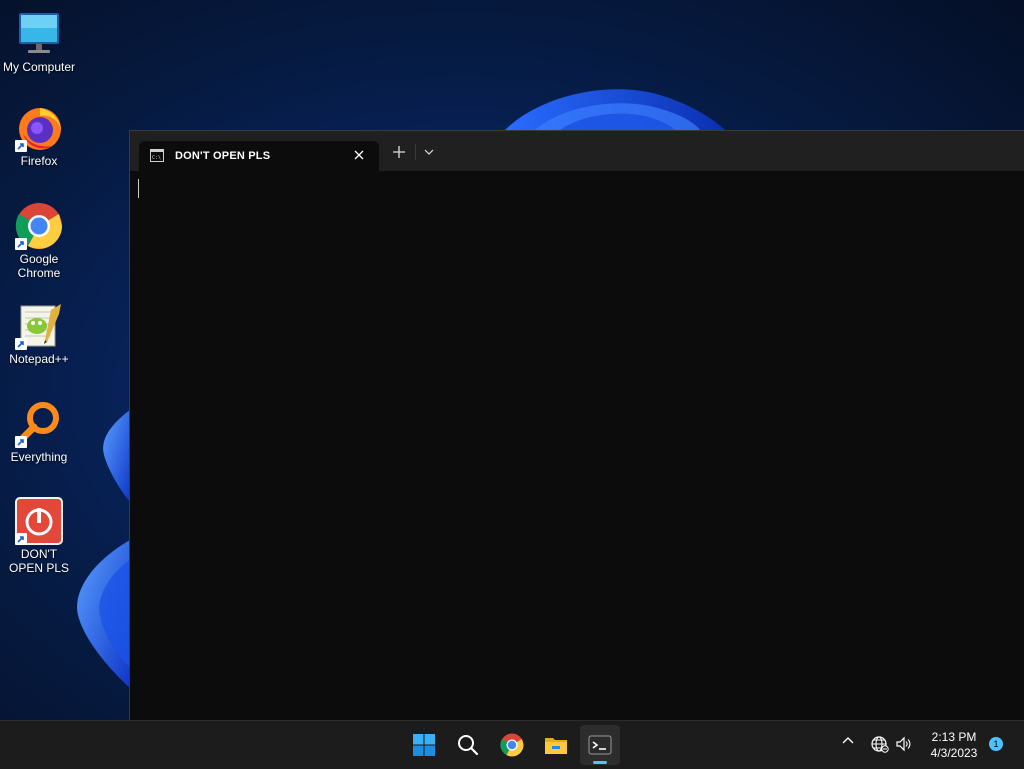 This screenshot has width=1024, height=769. Describe the element at coordinates (954, 737) in the screenshot. I see `clock-time: 2:13 PM` at that location.